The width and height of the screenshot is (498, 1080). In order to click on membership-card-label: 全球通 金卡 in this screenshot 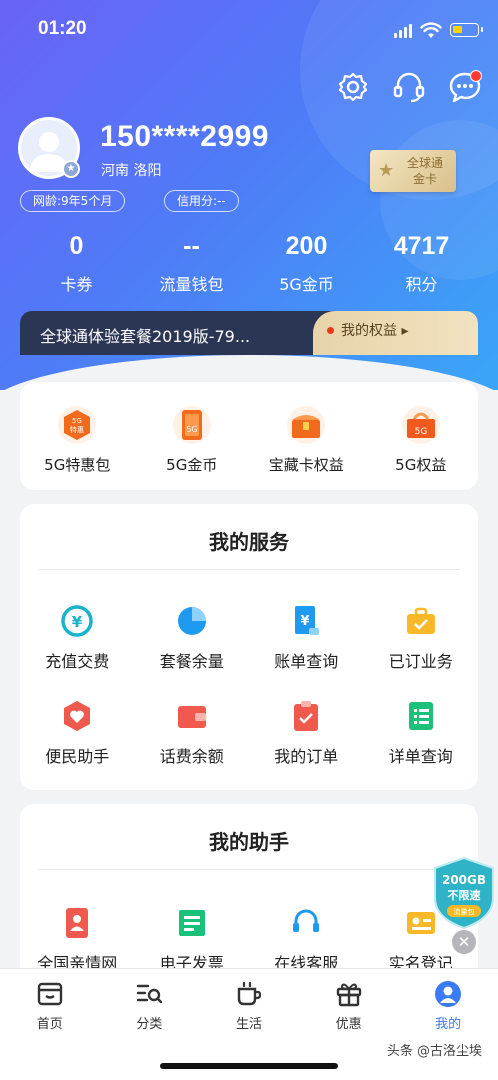, I will do `click(424, 171)`.